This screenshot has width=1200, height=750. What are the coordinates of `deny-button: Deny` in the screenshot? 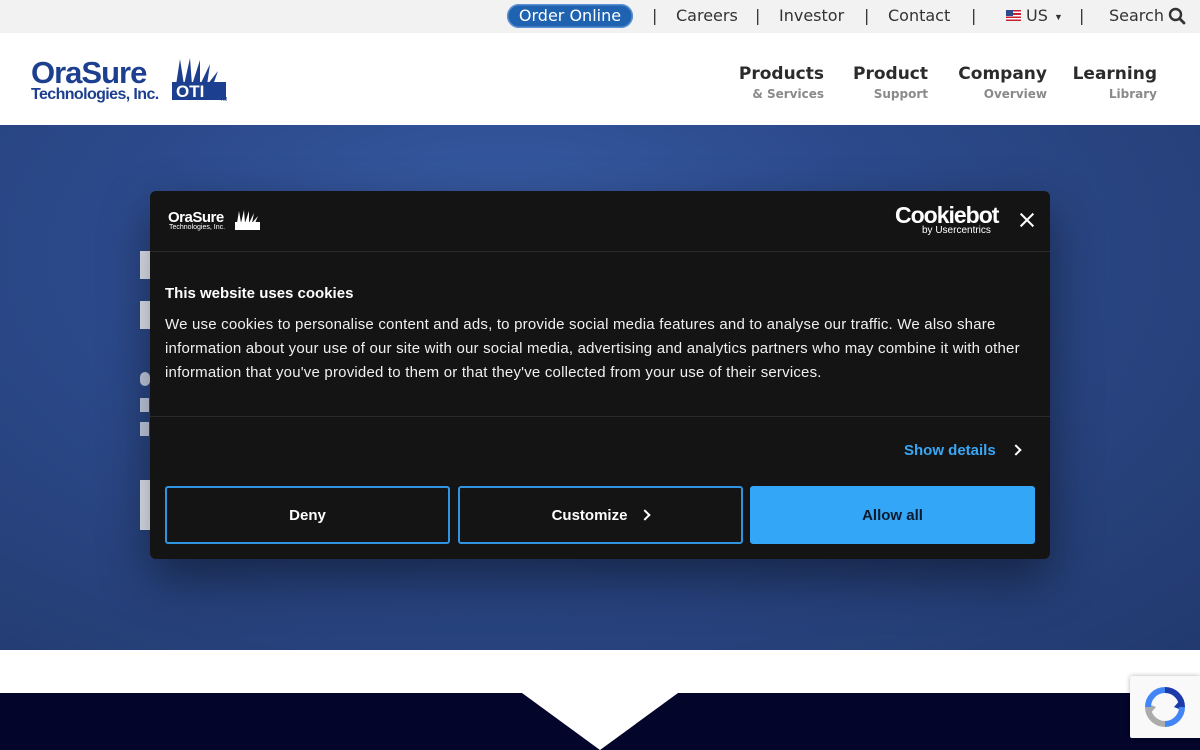 It's located at (307, 515).